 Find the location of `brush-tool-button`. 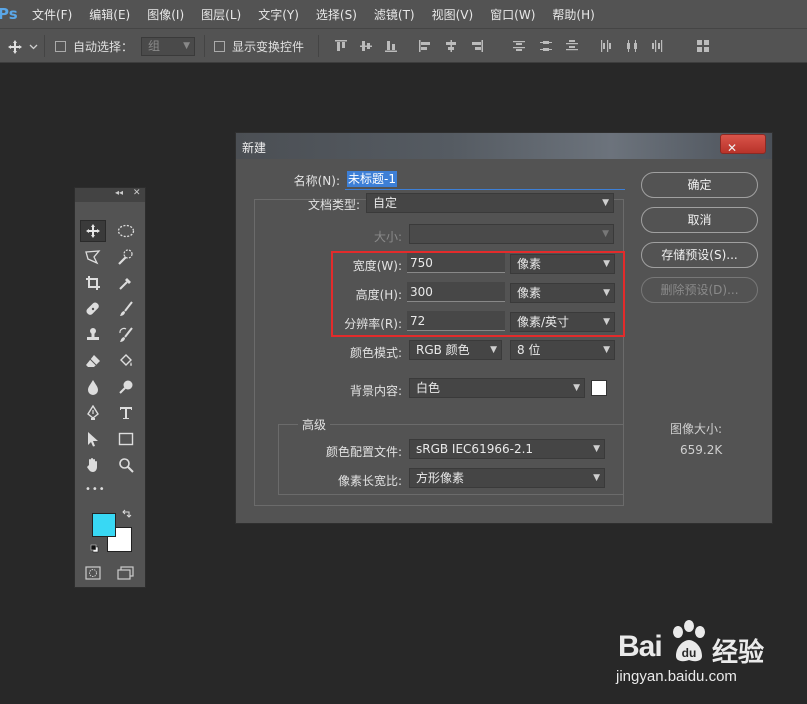

brush-tool-button is located at coordinates (126, 309).